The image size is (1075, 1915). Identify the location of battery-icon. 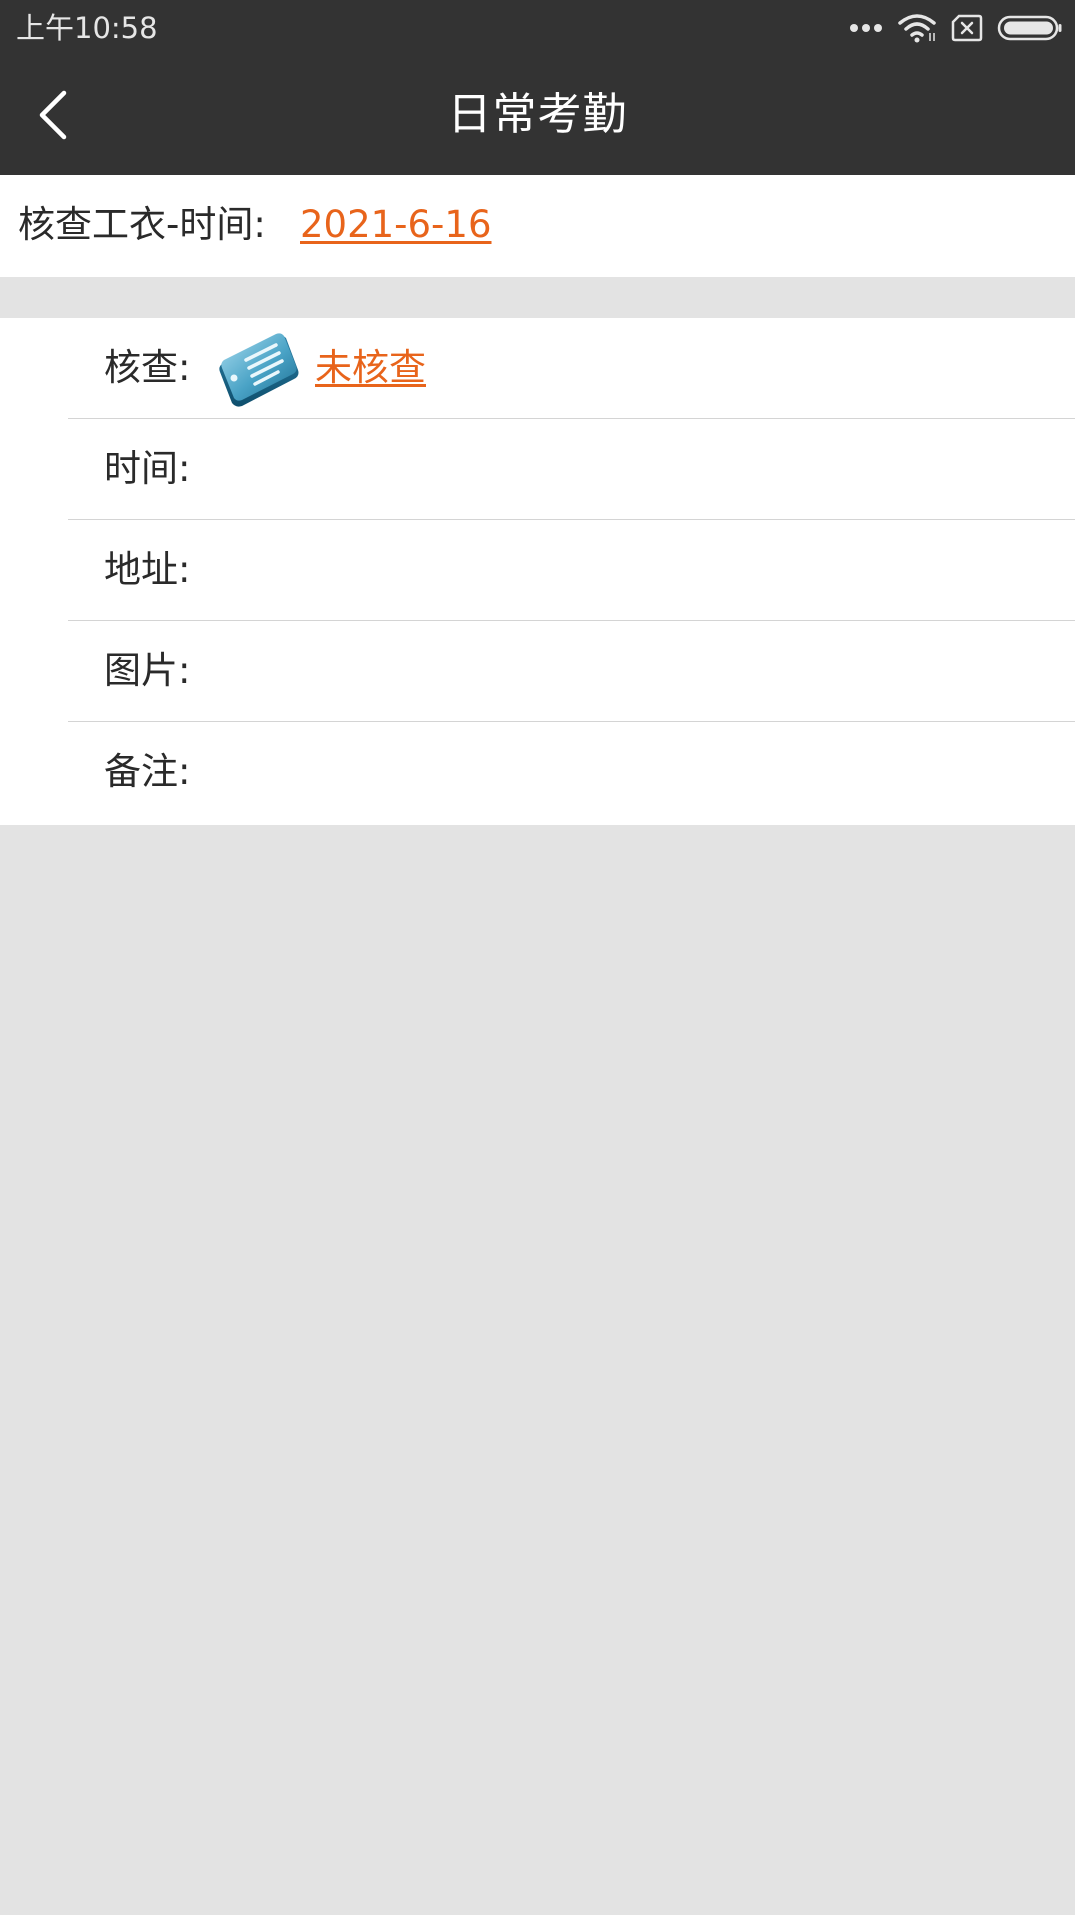
(1029, 28).